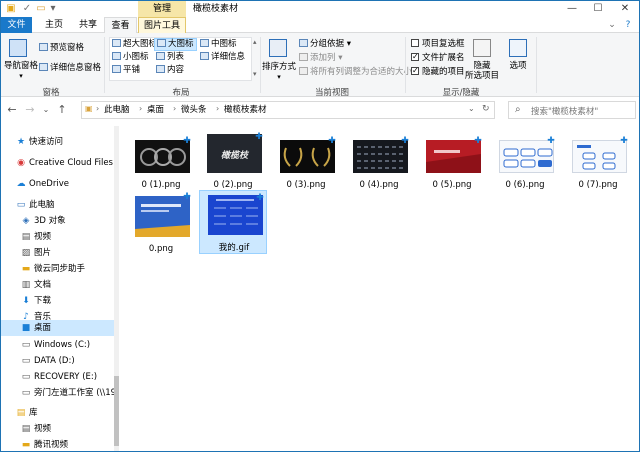 The image size is (640, 452). What do you see at coordinates (170, 57) in the screenshot?
I see `layout-list: 列表` at bounding box center [170, 57].